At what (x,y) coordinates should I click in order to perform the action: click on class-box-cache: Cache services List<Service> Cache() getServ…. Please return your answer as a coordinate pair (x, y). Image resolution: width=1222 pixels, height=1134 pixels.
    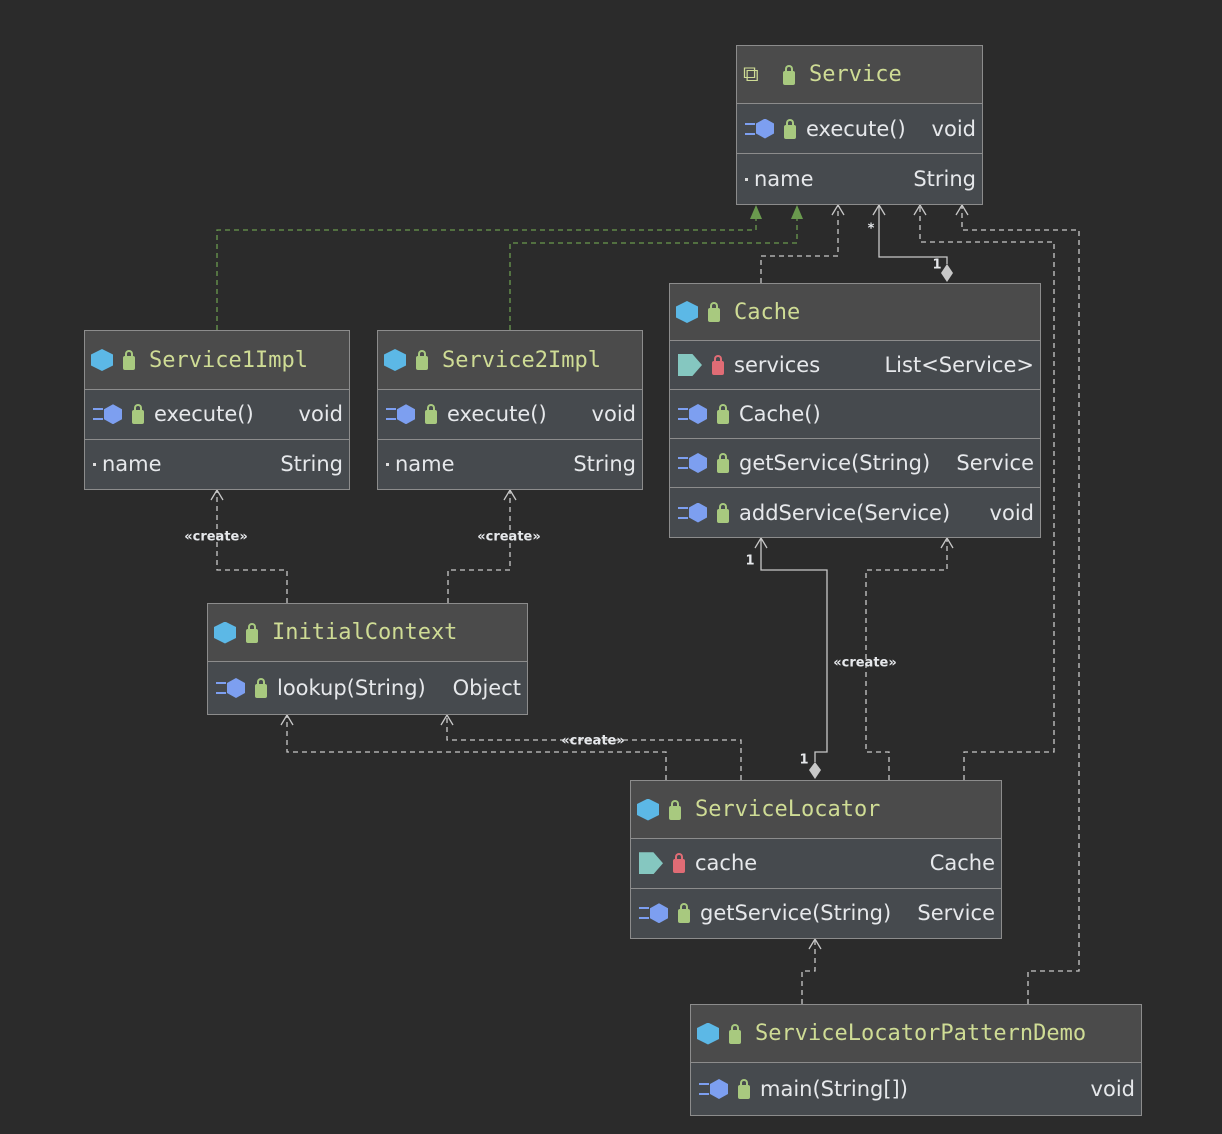
    Looking at the image, I should click on (855, 410).